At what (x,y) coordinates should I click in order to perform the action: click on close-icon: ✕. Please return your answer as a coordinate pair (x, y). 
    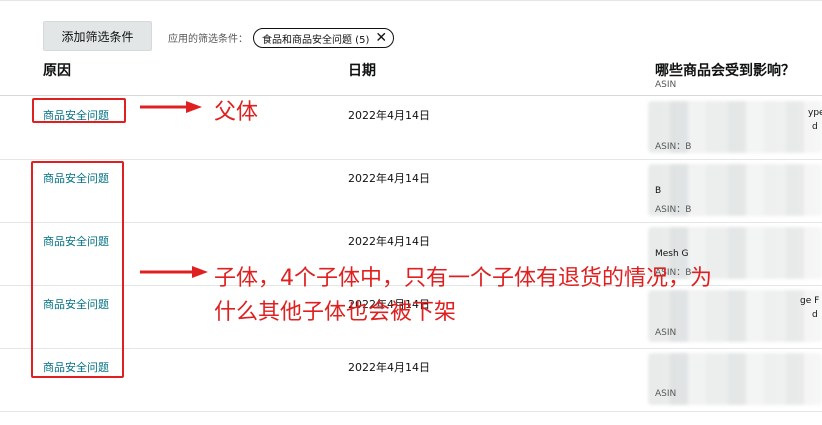
    Looking at the image, I should click on (381, 38).